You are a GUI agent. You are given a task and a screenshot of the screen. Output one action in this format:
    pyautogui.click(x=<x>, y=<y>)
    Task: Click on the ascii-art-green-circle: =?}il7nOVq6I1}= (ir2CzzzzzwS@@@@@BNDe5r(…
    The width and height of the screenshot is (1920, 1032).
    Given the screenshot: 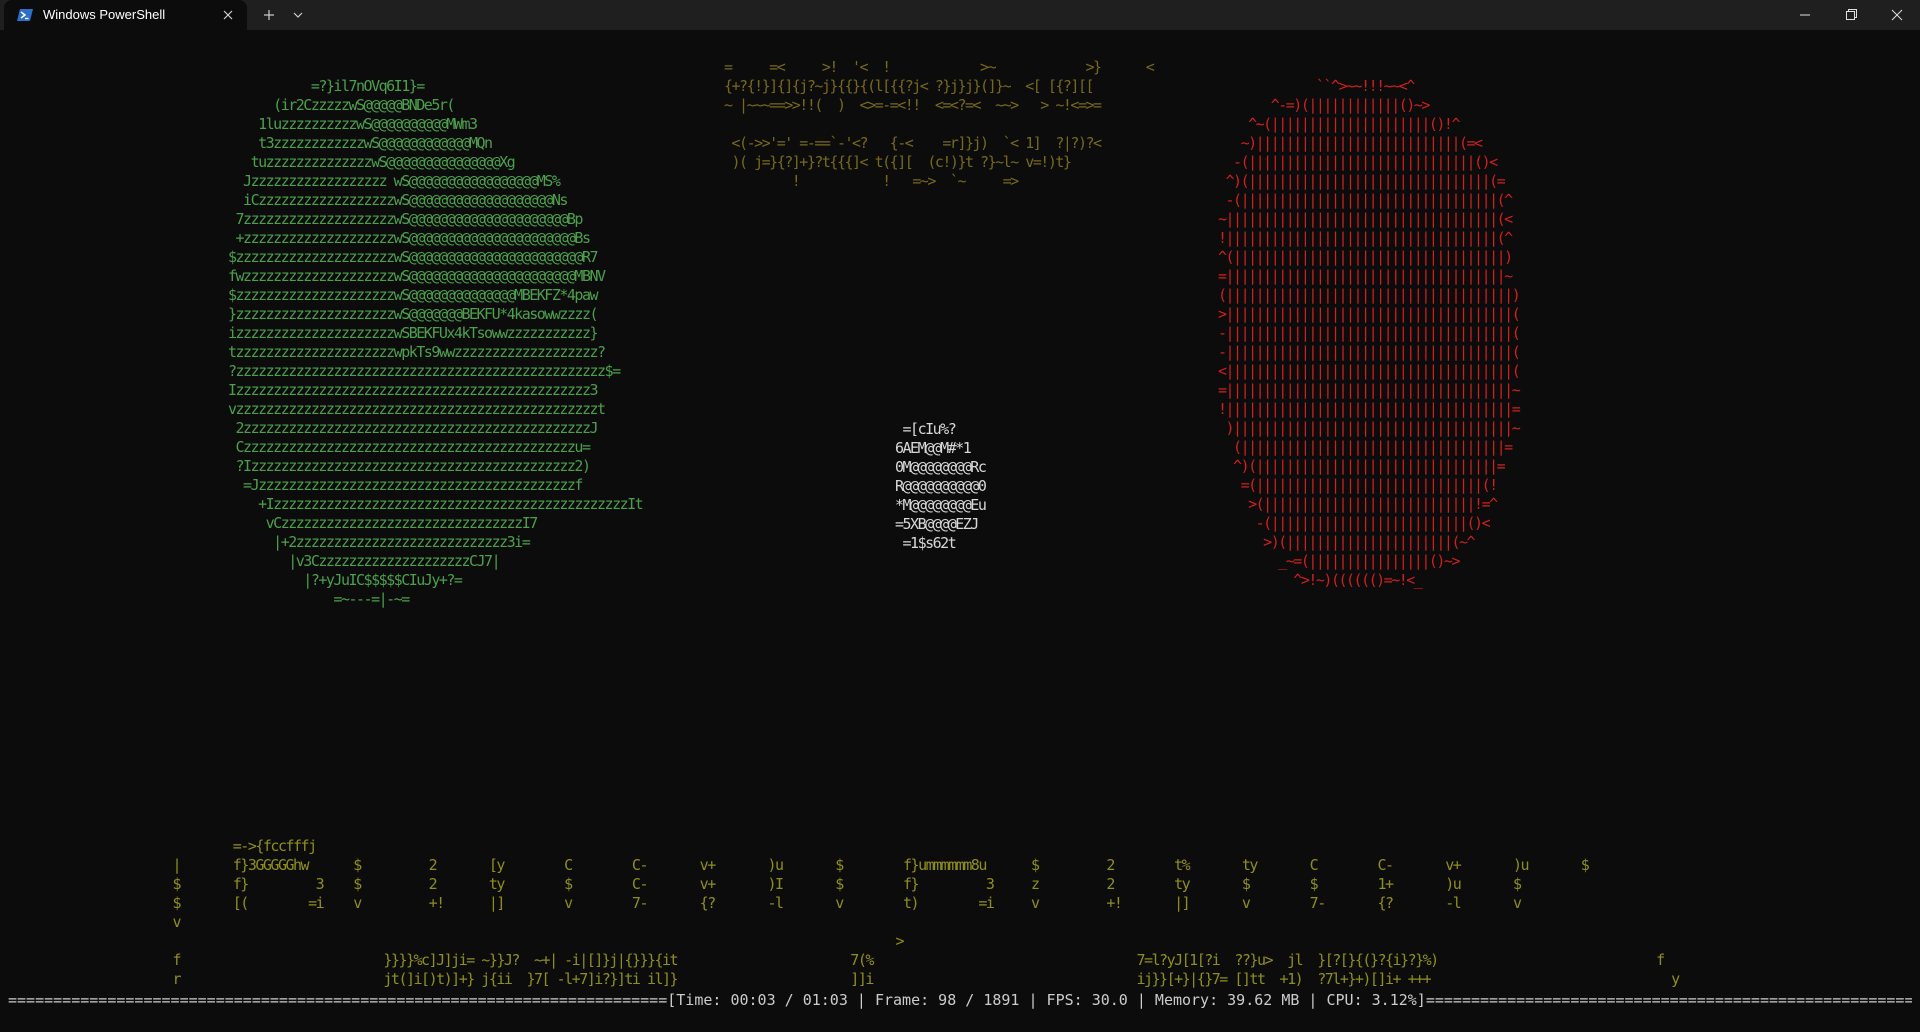 What is the action you would take?
    pyautogui.click(x=436, y=342)
    